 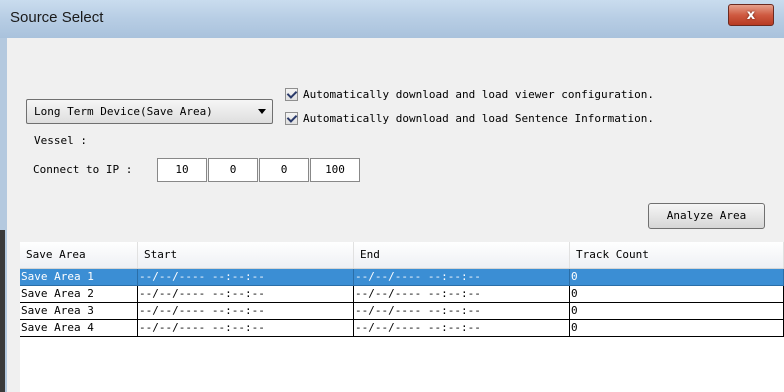 What do you see at coordinates (335, 170) in the screenshot?
I see `ip-octet-4-field: 100` at bounding box center [335, 170].